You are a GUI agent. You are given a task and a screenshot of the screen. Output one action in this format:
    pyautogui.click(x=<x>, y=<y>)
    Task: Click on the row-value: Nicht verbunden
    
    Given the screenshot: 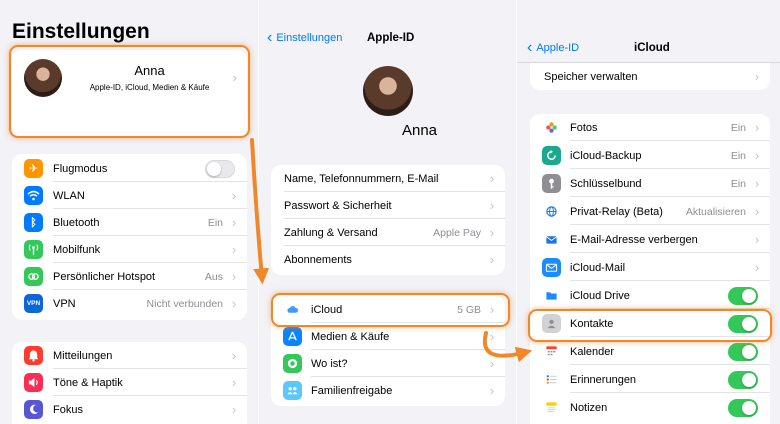 What is the action you would take?
    pyautogui.click(x=184, y=303)
    